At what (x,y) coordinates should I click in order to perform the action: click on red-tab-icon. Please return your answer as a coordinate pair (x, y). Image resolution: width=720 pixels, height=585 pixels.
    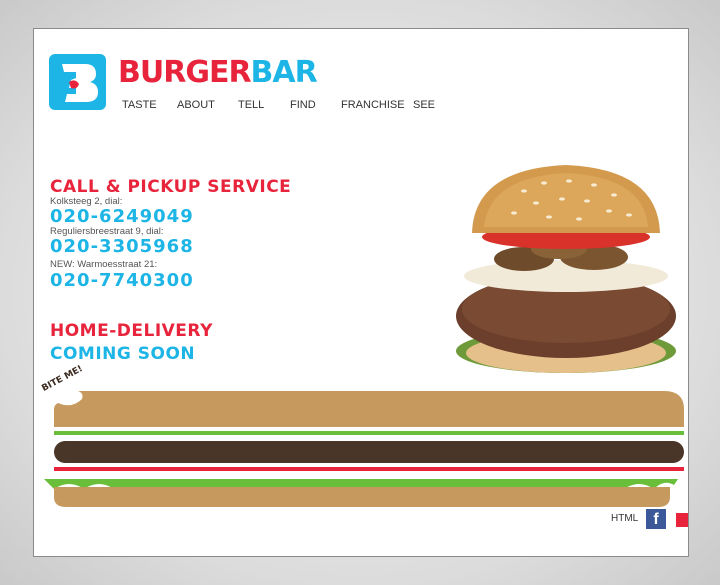
    Looking at the image, I should click on (682, 520).